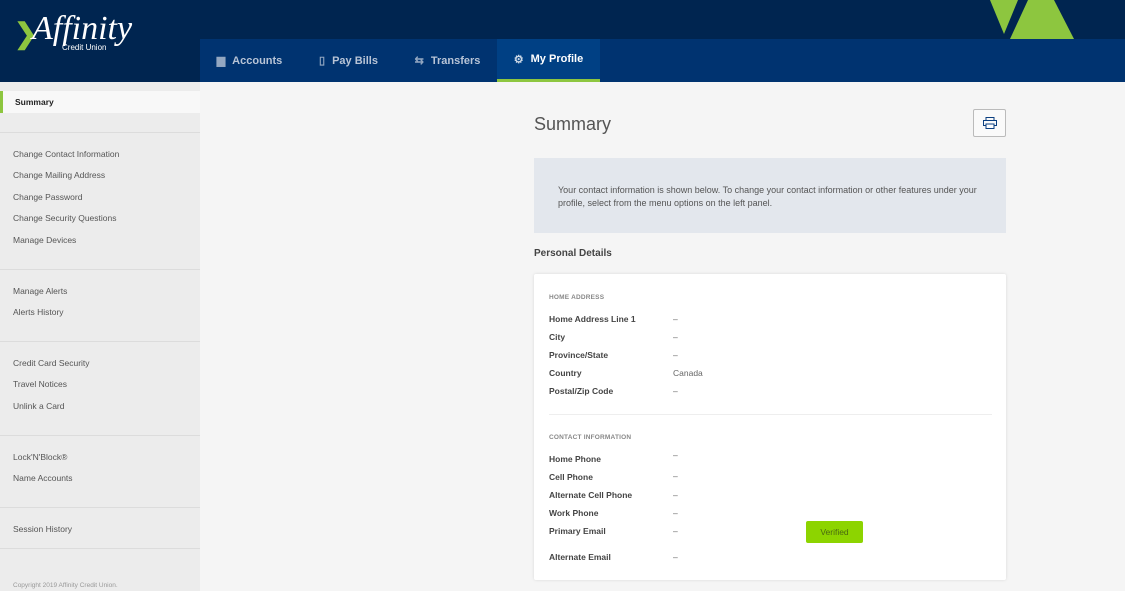 Image resolution: width=1125 pixels, height=591 pixels. I want to click on decorative-triangles-icon, so click(1032, 19).